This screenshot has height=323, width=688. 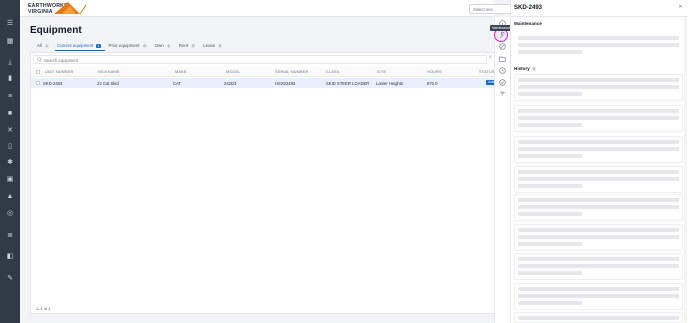 I want to click on pagination-label: 1–1 of 1, so click(x=43, y=308).